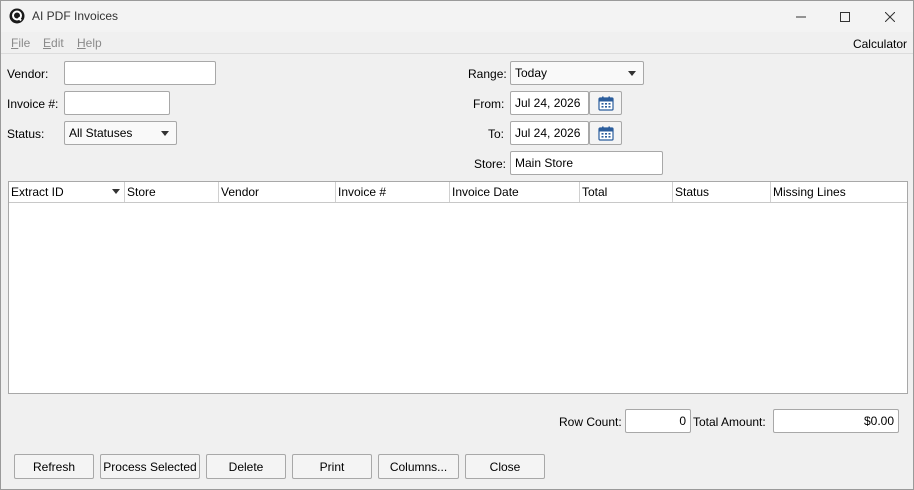  I want to click on menu-edit: Edit, so click(53, 43).